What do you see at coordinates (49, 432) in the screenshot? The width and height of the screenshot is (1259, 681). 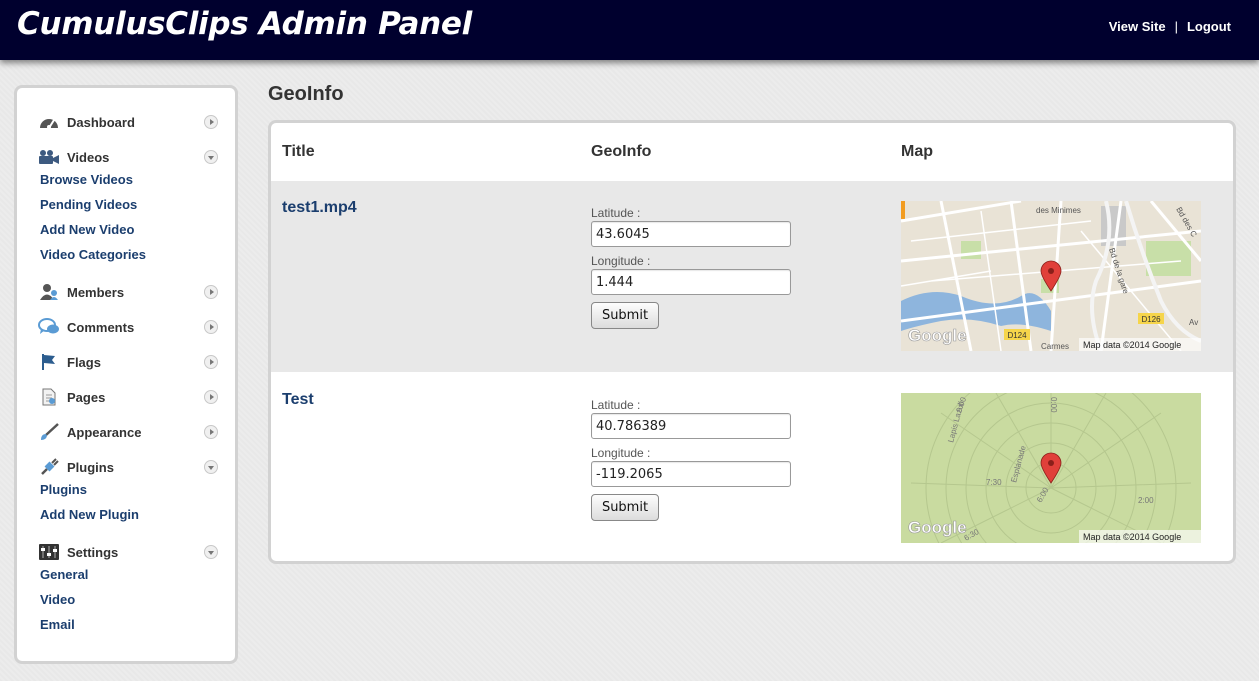 I see `paintbrush-icon` at bounding box center [49, 432].